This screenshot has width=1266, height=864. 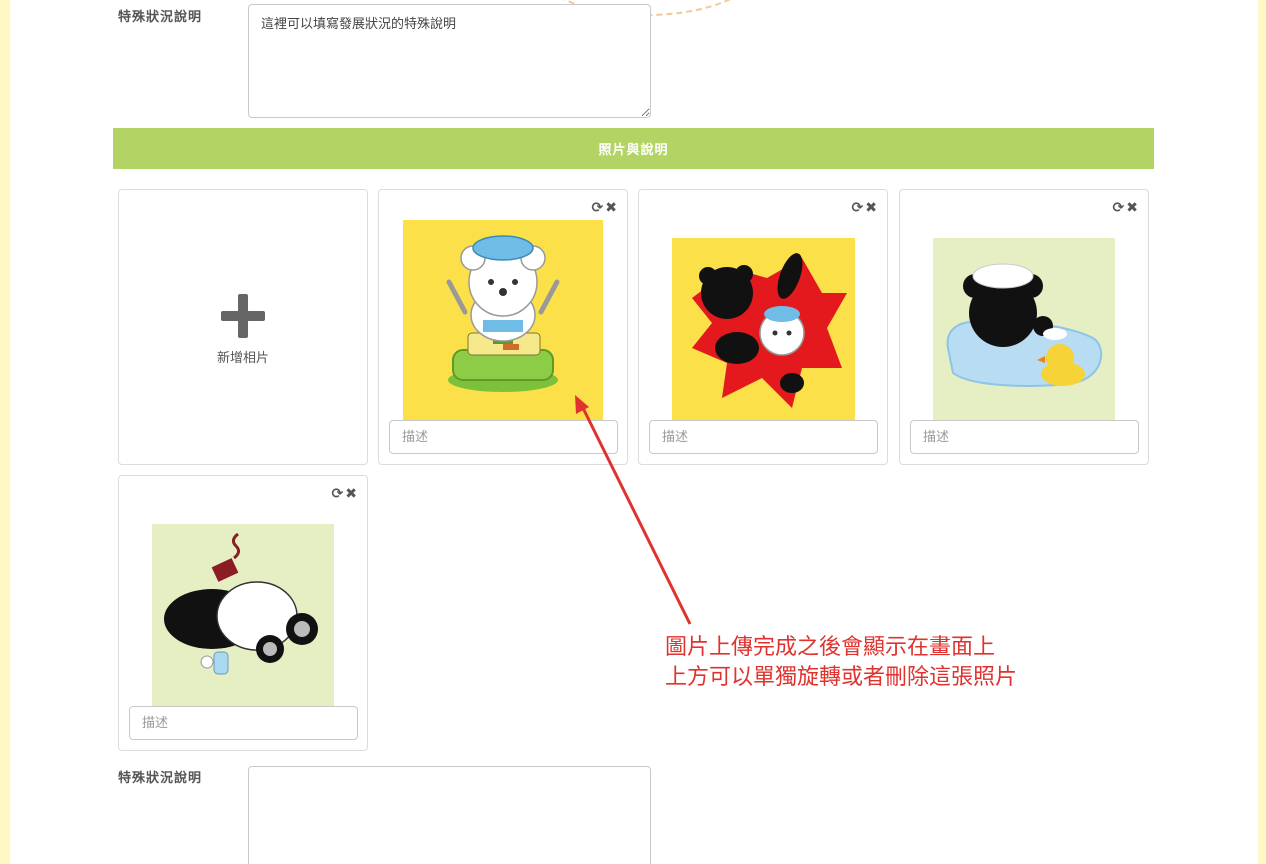 I want to click on add-photo-button: 新增相片, so click(x=243, y=327).